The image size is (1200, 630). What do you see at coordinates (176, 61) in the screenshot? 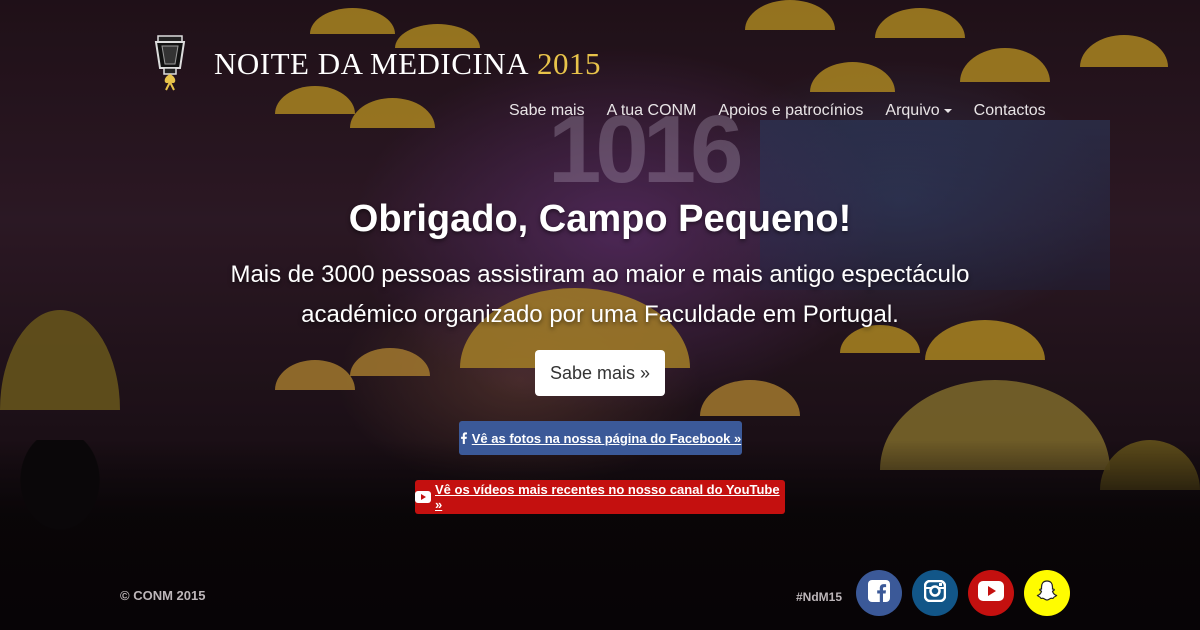
I see `lantern-icon` at bounding box center [176, 61].